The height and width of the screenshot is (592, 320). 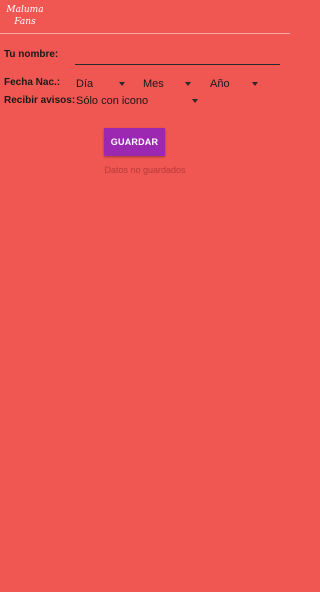 I want to click on birth-date-label: Fecha Nac.:, so click(x=32, y=82).